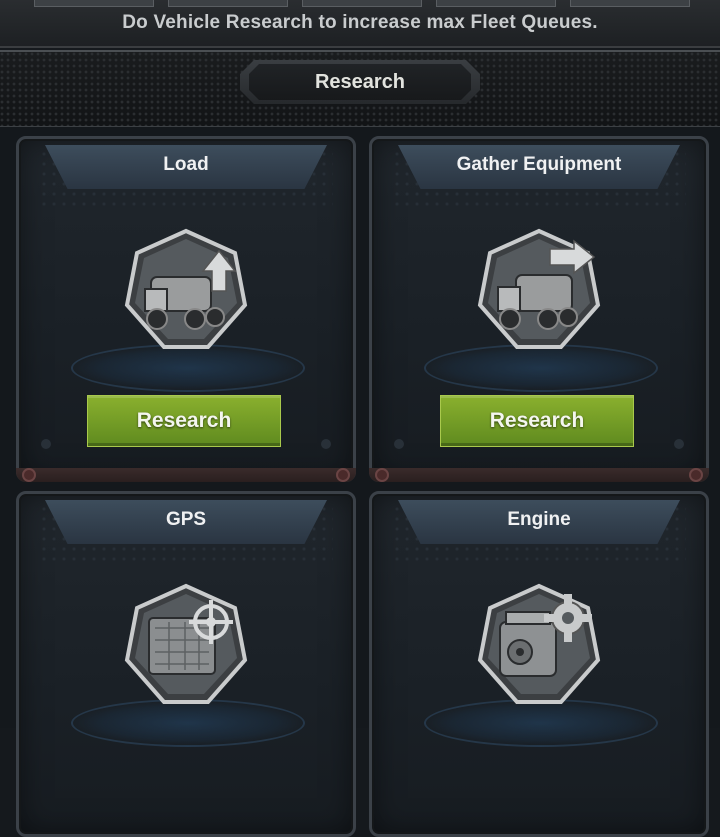  I want to click on engine-gear-icon, so click(539, 643).